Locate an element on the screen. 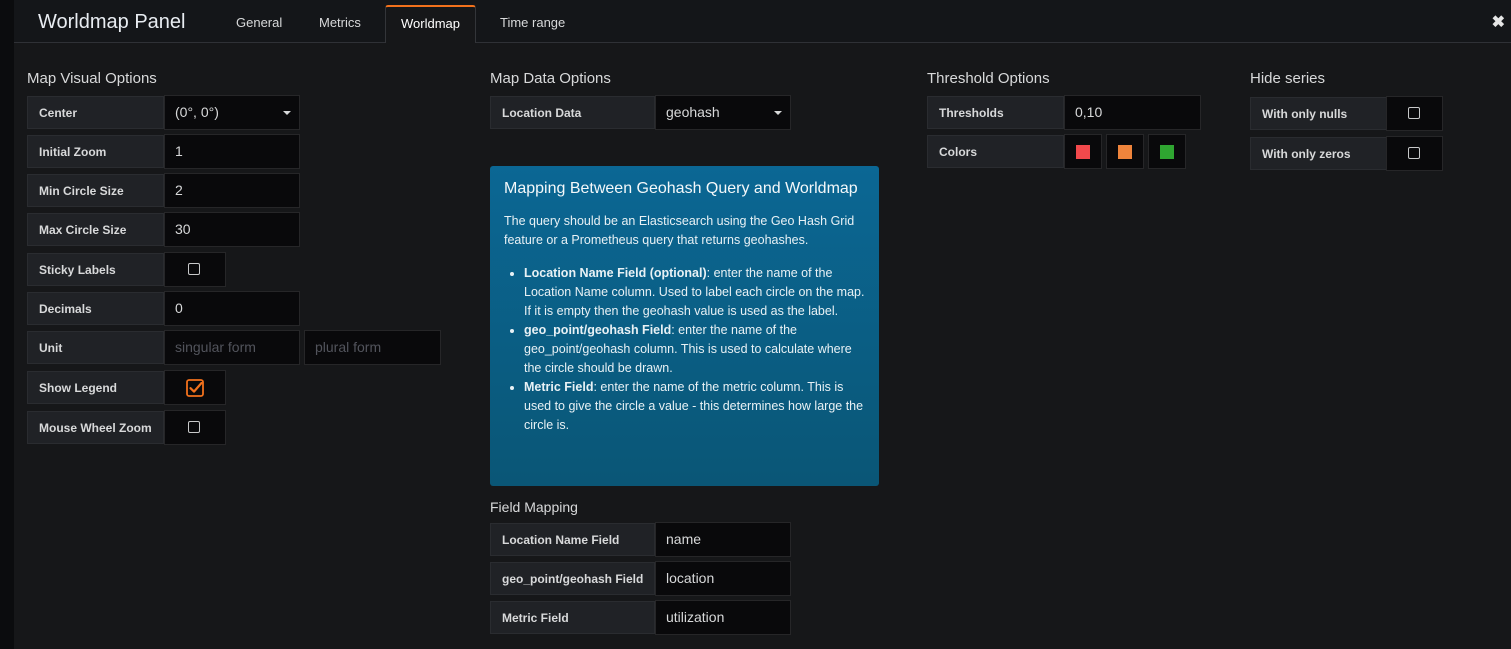  info-term: geo_point/geohash Field is located at coordinates (598, 330).